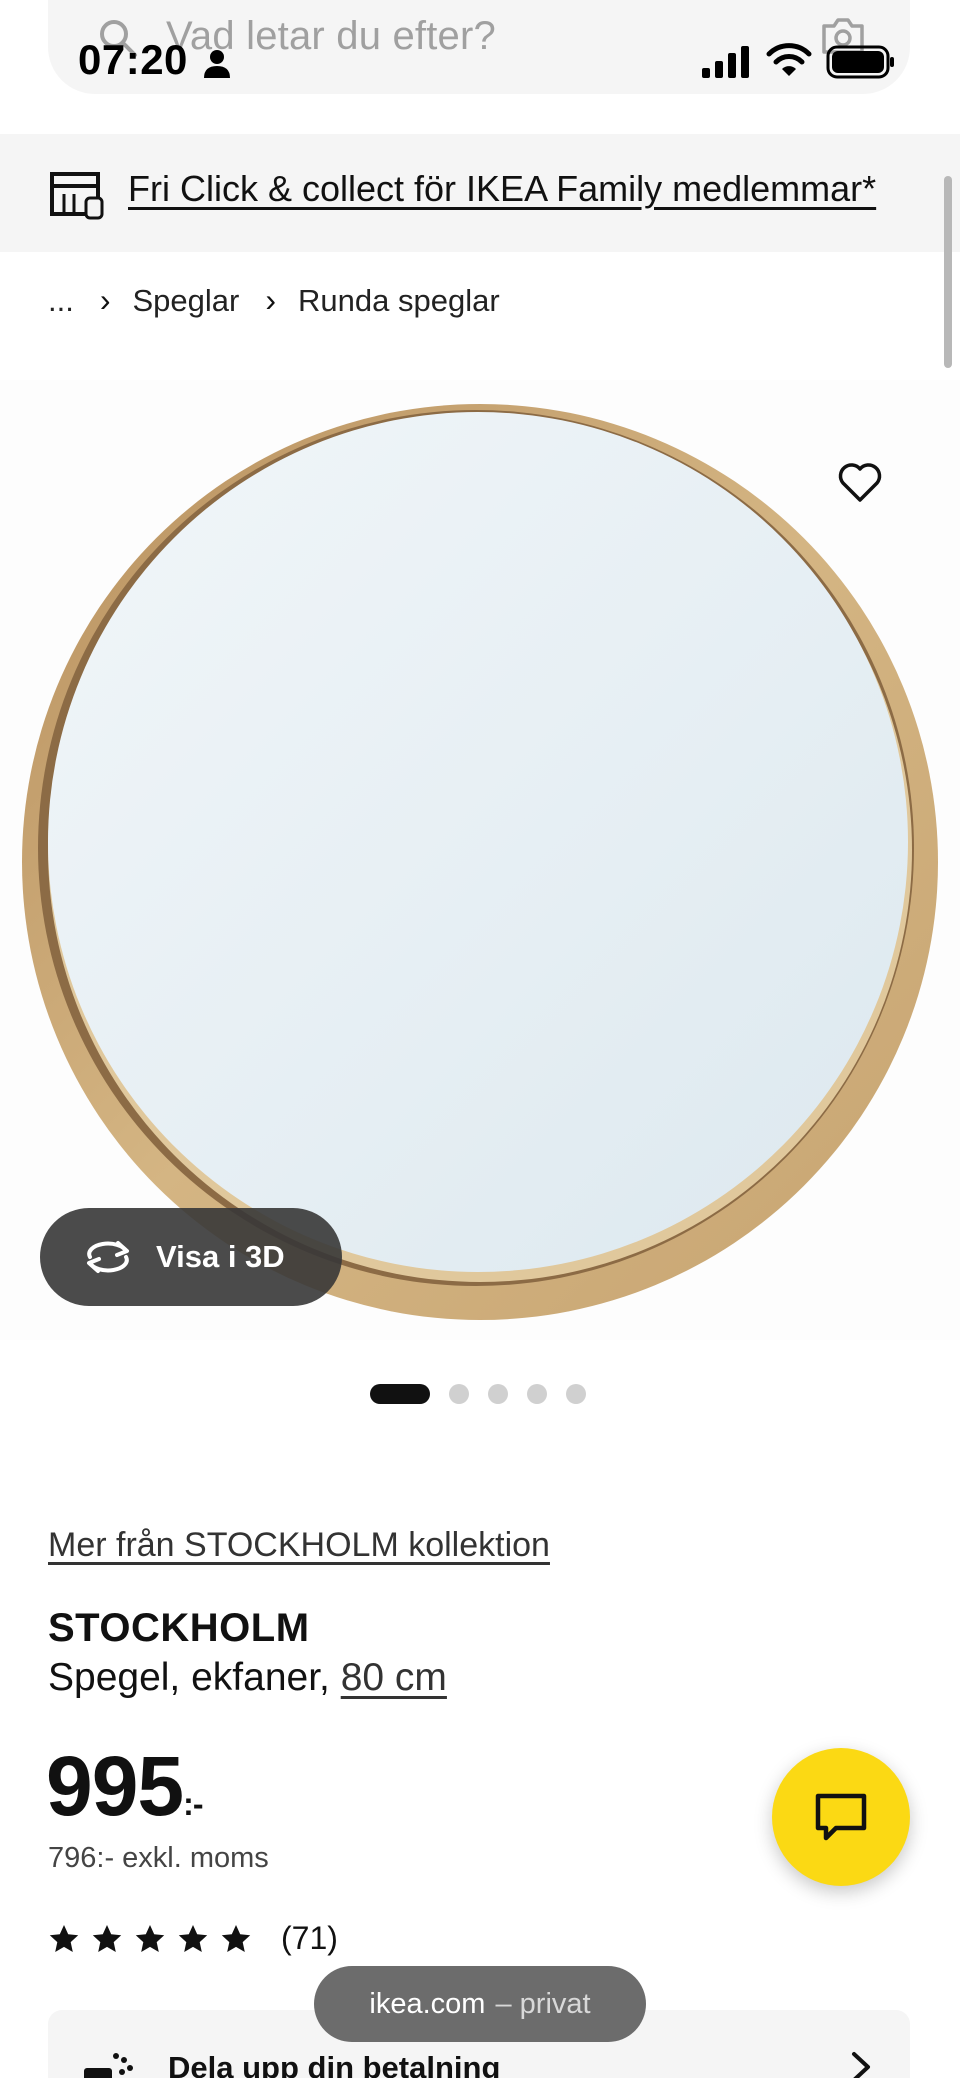  Describe the element at coordinates (394, 1677) in the screenshot. I see `product-size-link: 80 cm` at that location.